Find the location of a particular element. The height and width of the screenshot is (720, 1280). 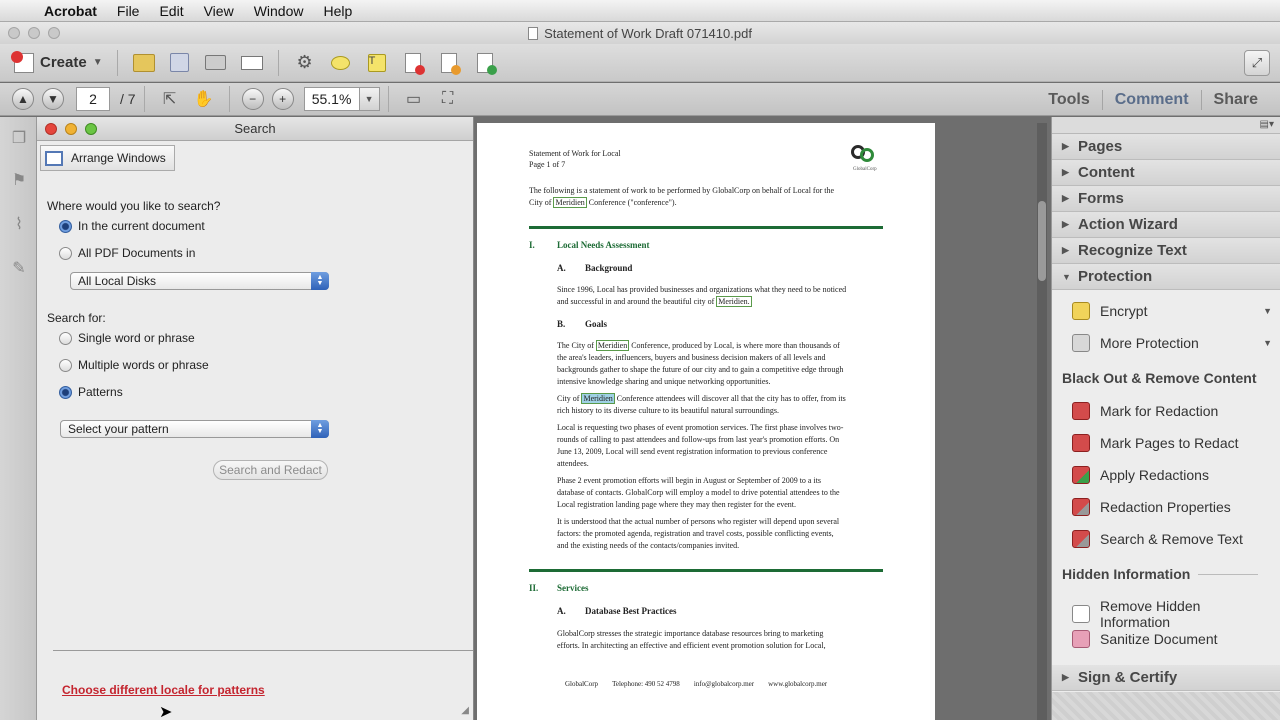

mark-for-redaction-item: Mark for Redaction is located at coordinates (1172, 411).